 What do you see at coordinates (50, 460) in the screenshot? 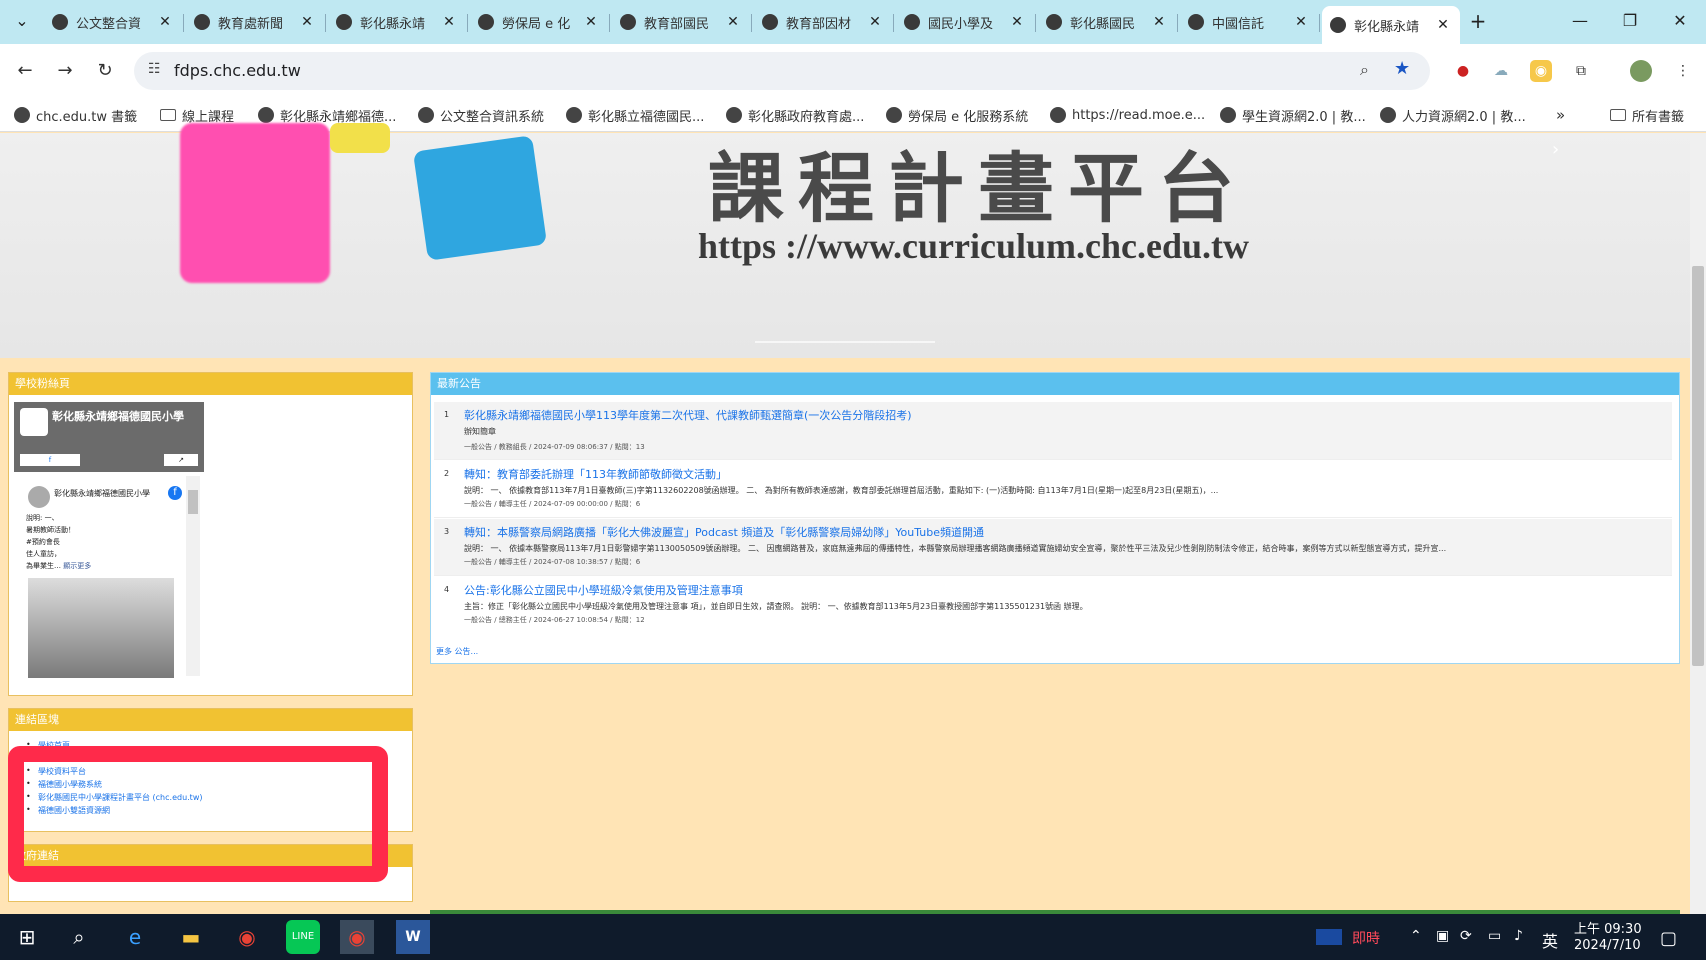
I see `follow-button: f` at bounding box center [50, 460].